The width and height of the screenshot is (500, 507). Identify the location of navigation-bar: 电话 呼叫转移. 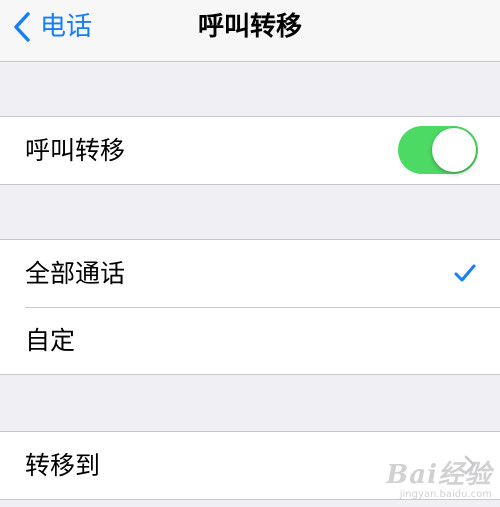
(250, 31).